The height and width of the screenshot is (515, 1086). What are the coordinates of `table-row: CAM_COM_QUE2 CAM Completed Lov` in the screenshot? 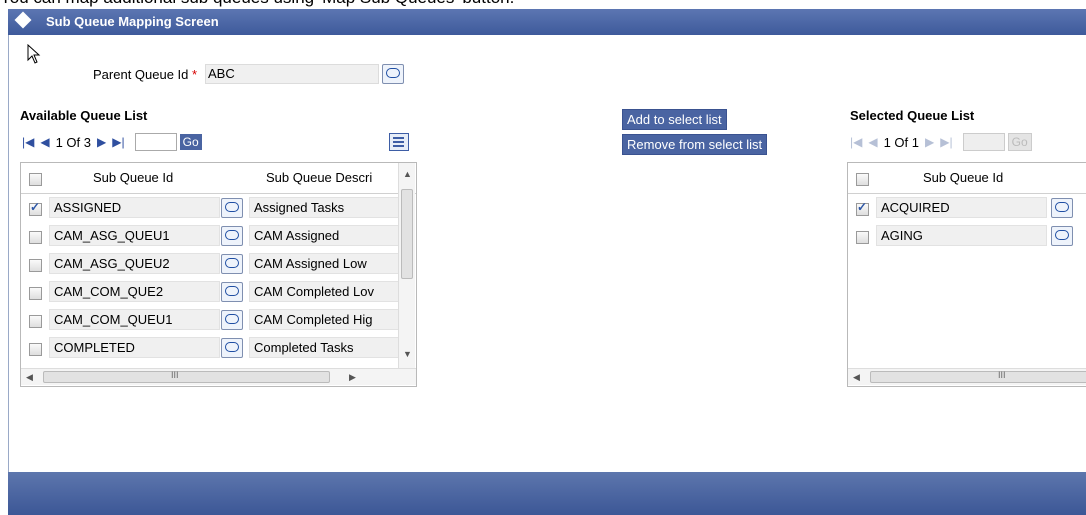 It's located at (218, 291).